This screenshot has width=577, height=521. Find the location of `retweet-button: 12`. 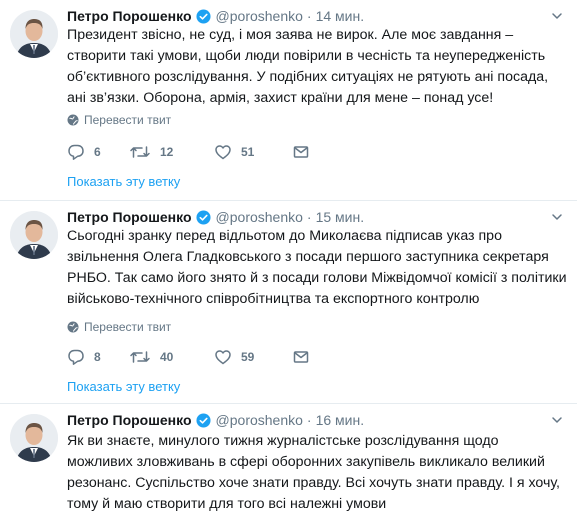

retweet-button: 12 is located at coordinates (171, 152).